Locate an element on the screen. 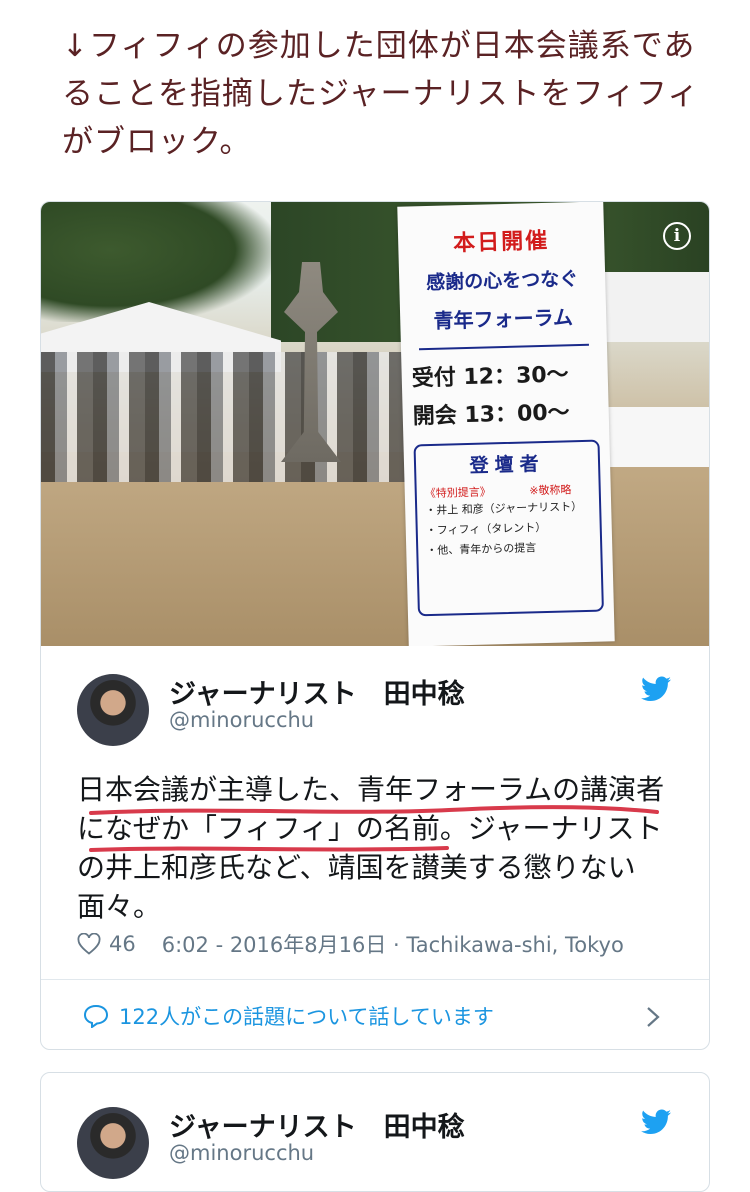 The width and height of the screenshot is (750, 1192). timestamp-location: 6:02 - 2016年8月16日 · Tachikawa-shi, Tokyo is located at coordinates (393, 944).